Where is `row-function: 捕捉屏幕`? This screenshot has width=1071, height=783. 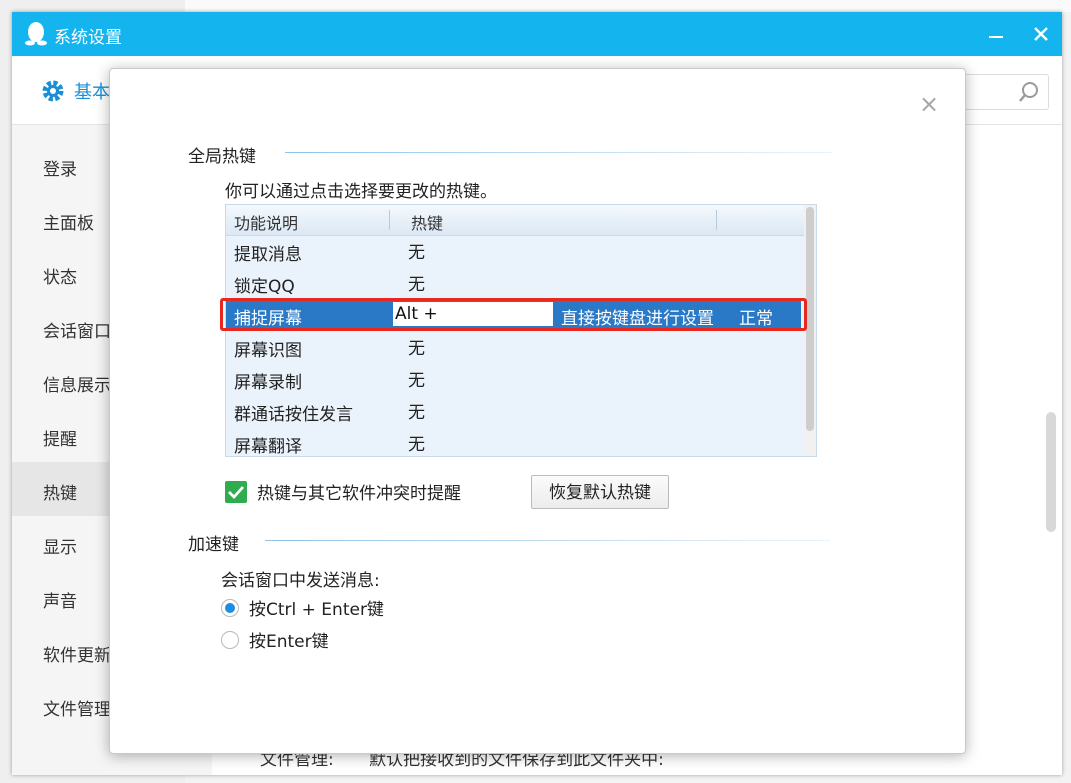
row-function: 捕捉屏幕 is located at coordinates (268, 319).